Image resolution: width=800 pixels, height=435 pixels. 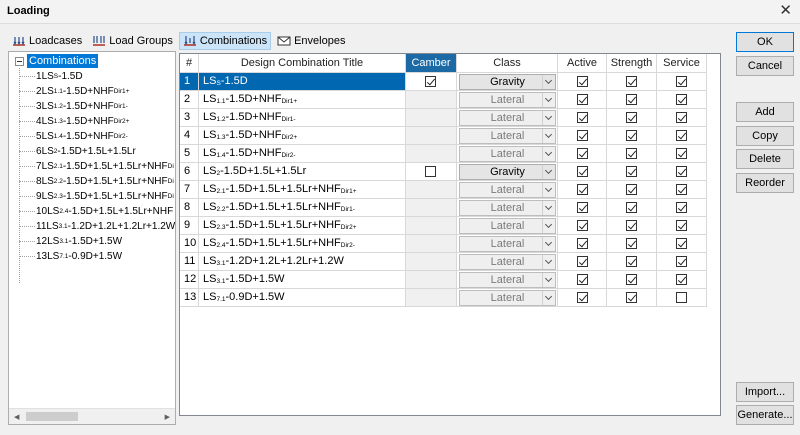 I want to click on table-row: 1 LSS-1.5D Gravity, so click(x=450, y=82).